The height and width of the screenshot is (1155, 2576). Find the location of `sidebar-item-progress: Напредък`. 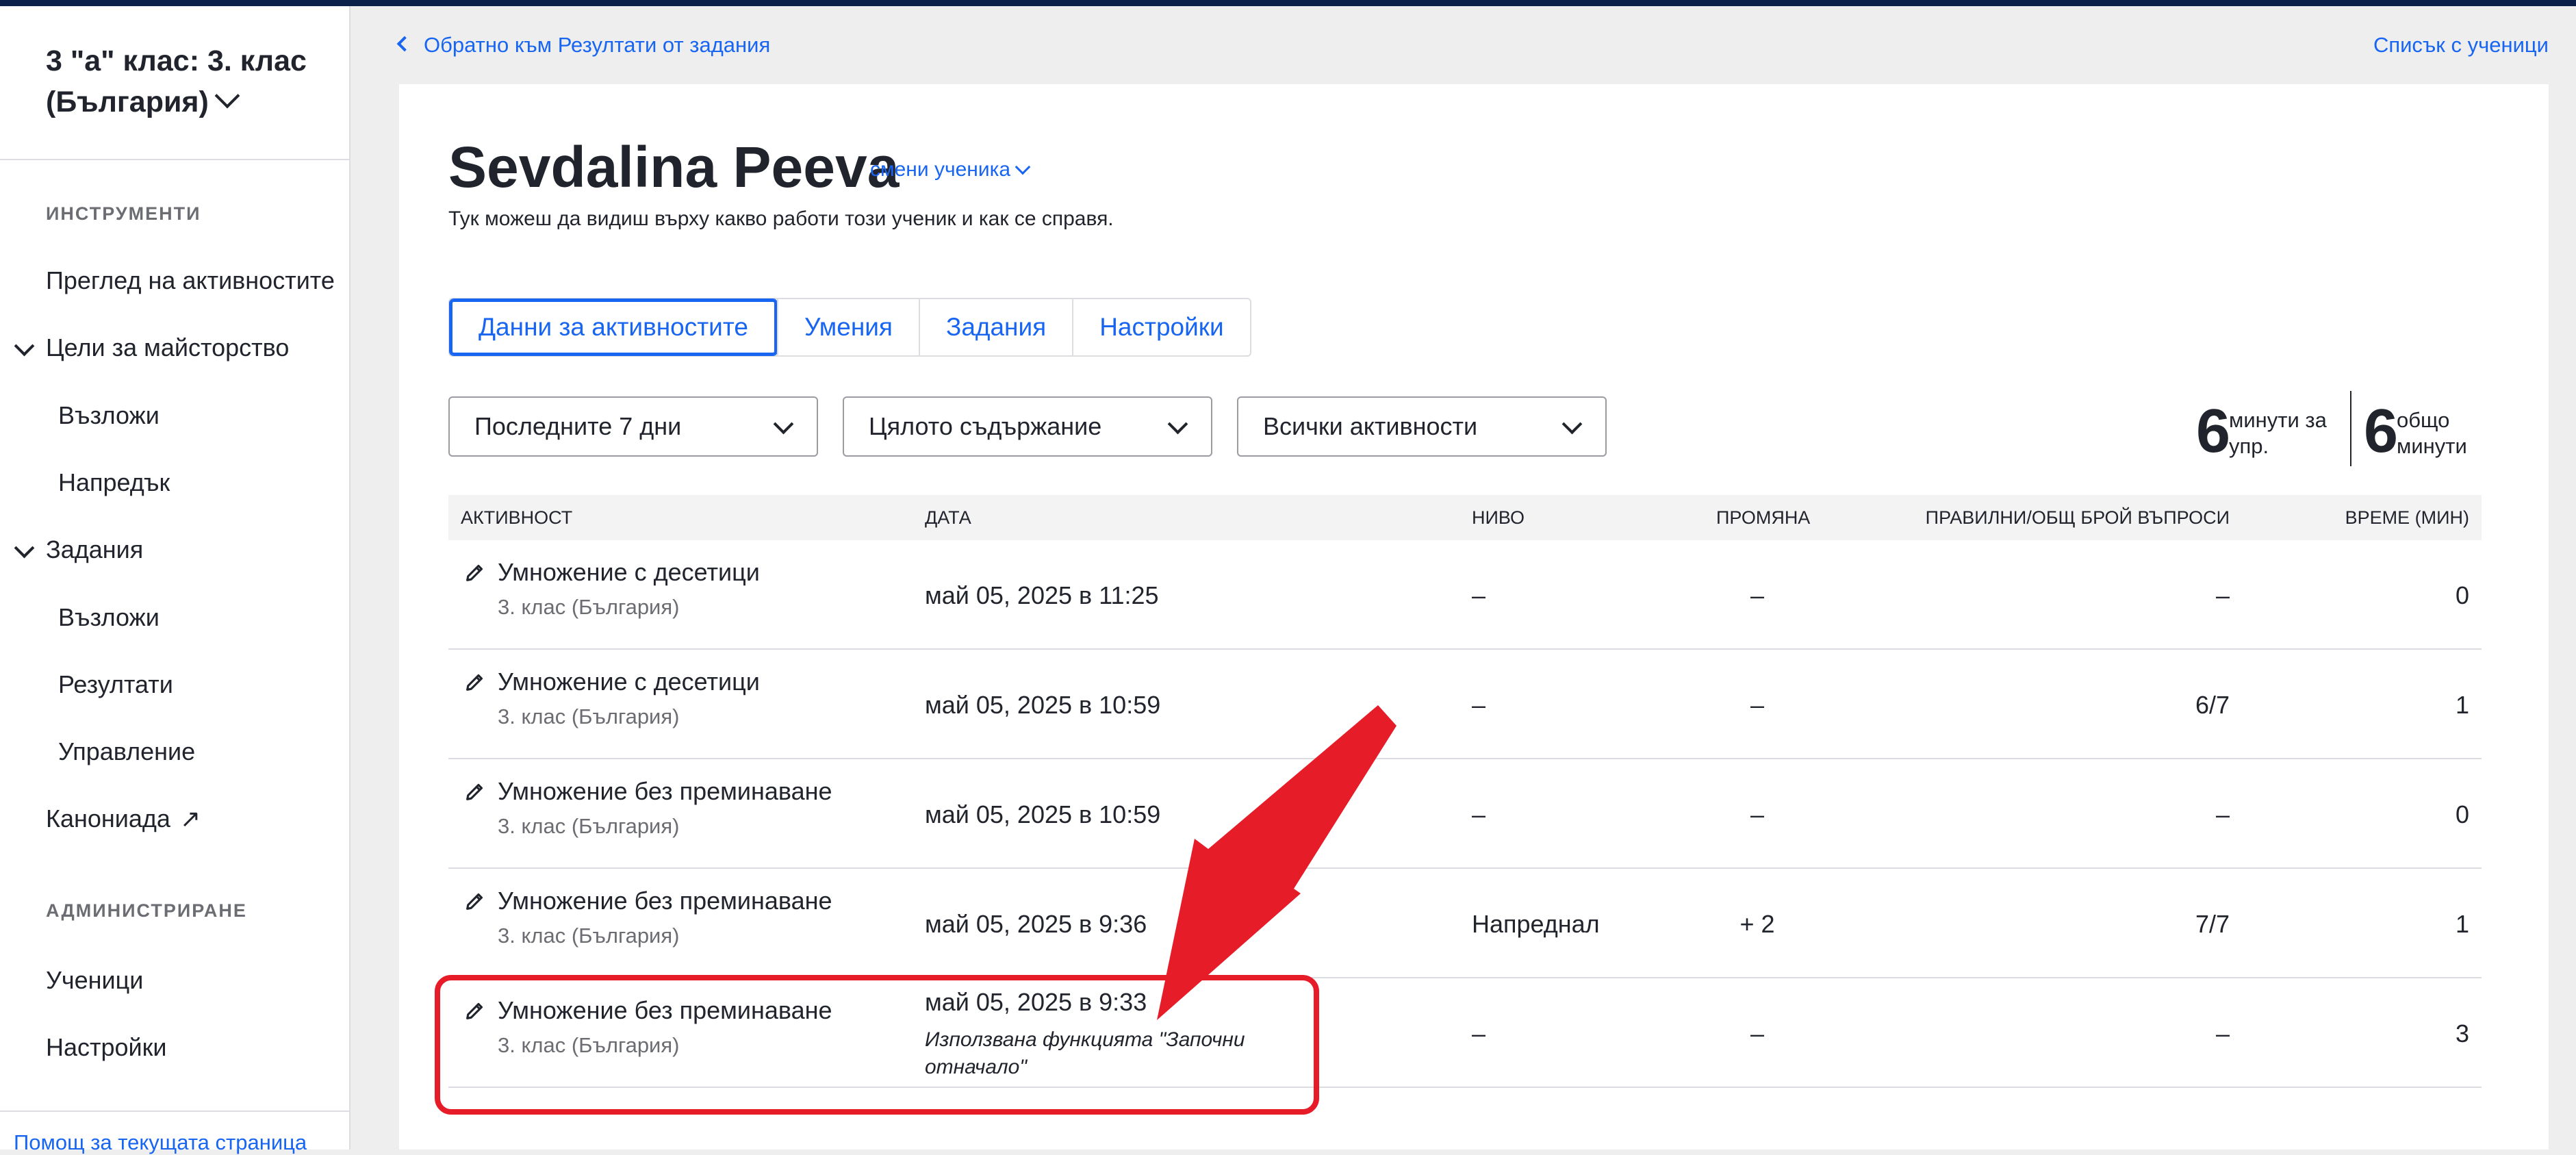

sidebar-item-progress: Напредък is located at coordinates (114, 482).